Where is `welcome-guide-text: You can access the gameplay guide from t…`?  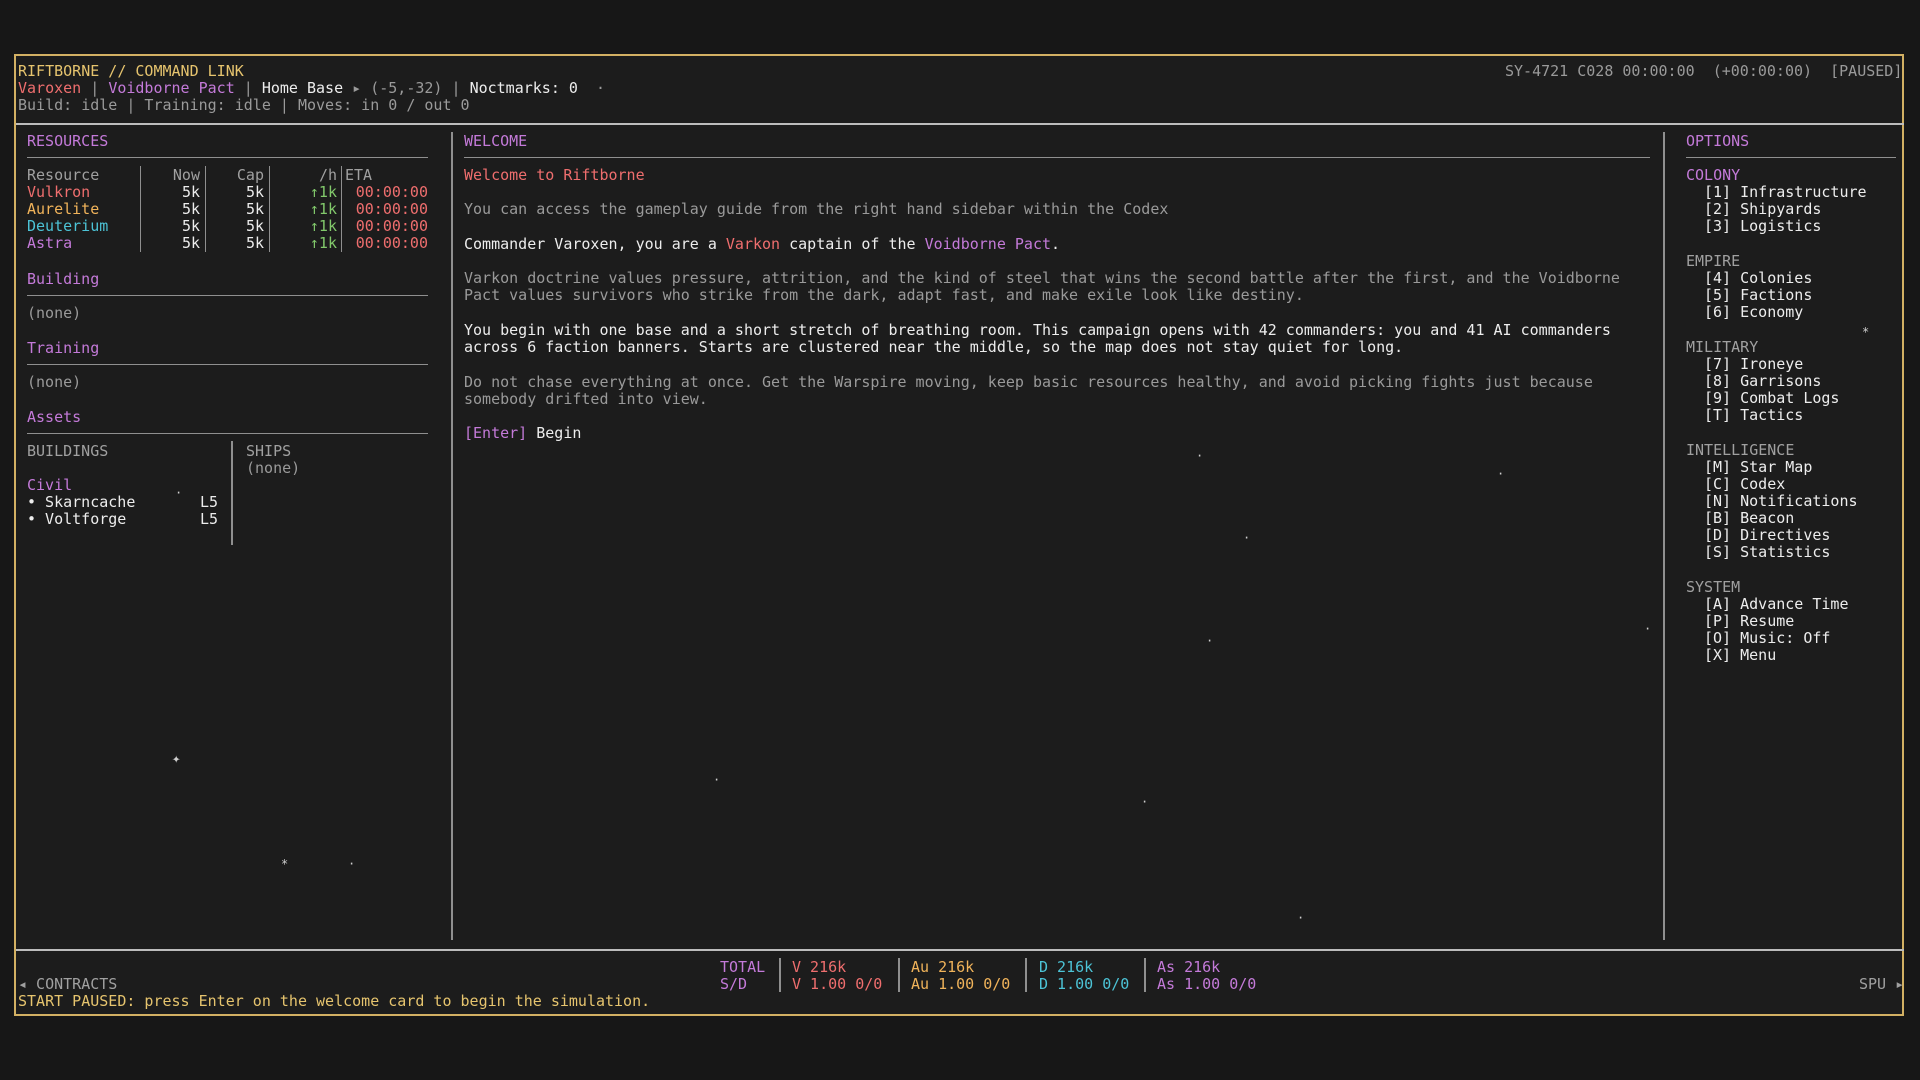
welcome-guide-text: You can access the gameplay guide from t… is located at coordinates (816, 209).